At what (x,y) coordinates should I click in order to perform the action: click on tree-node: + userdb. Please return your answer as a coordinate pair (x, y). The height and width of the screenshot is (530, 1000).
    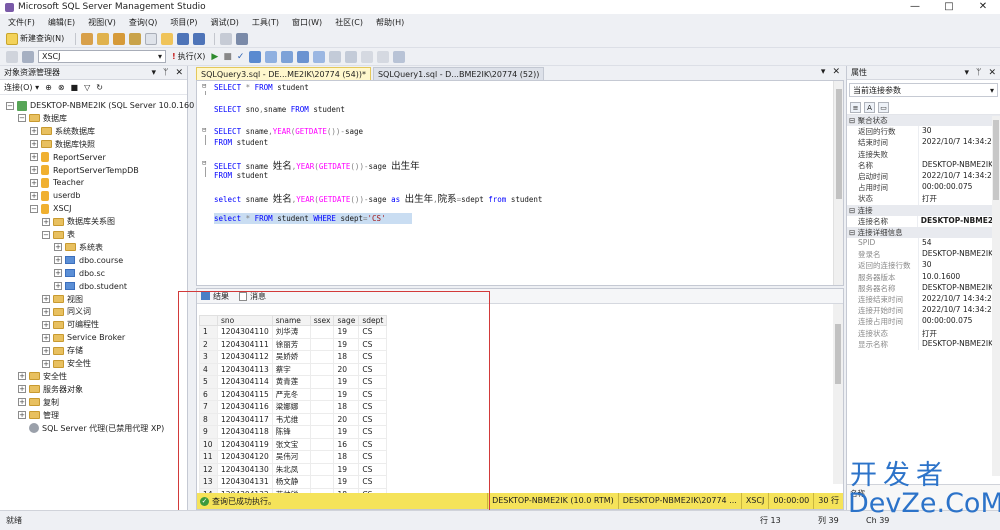
    Looking at the image, I should click on (55, 195).